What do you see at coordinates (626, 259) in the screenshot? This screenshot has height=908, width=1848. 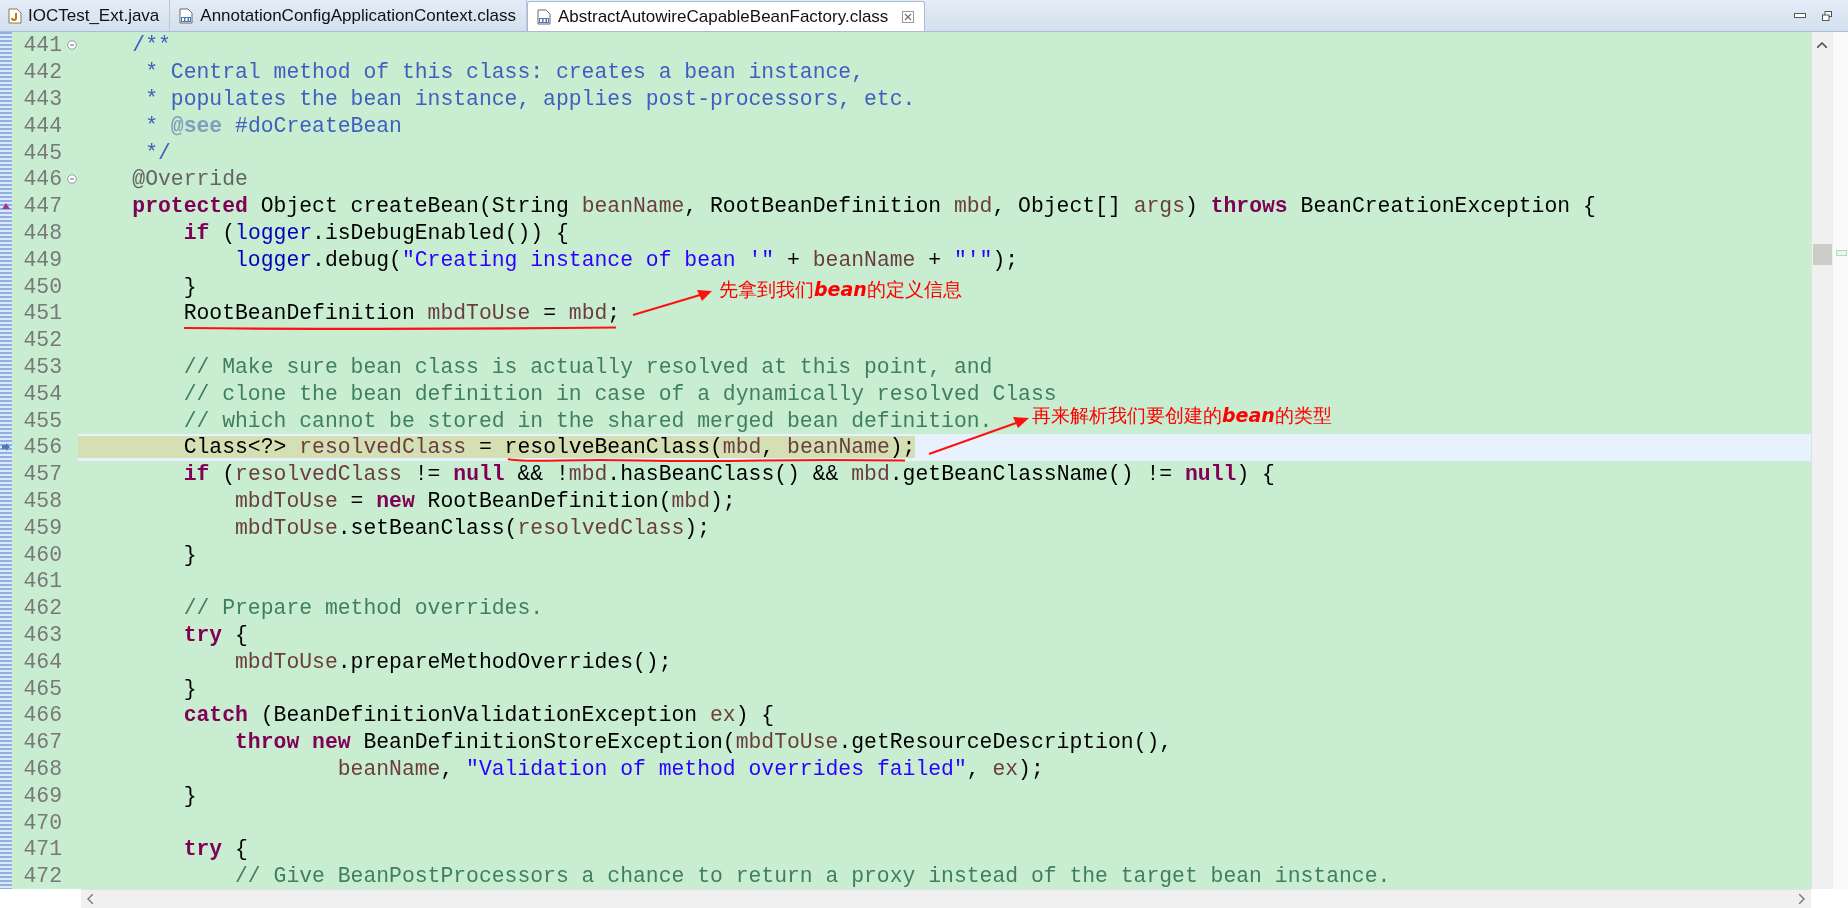 I see `code-line: logger.debug("Creating instance of bean '" + beanName + "'");` at bounding box center [626, 259].